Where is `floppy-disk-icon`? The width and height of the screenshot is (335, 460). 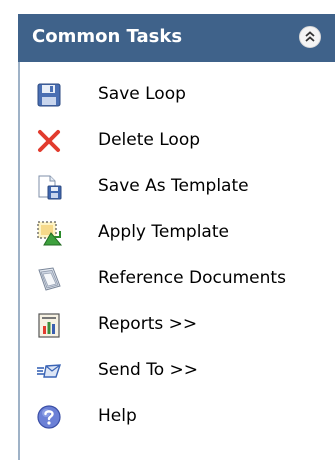 floppy-disk-icon is located at coordinates (49, 95).